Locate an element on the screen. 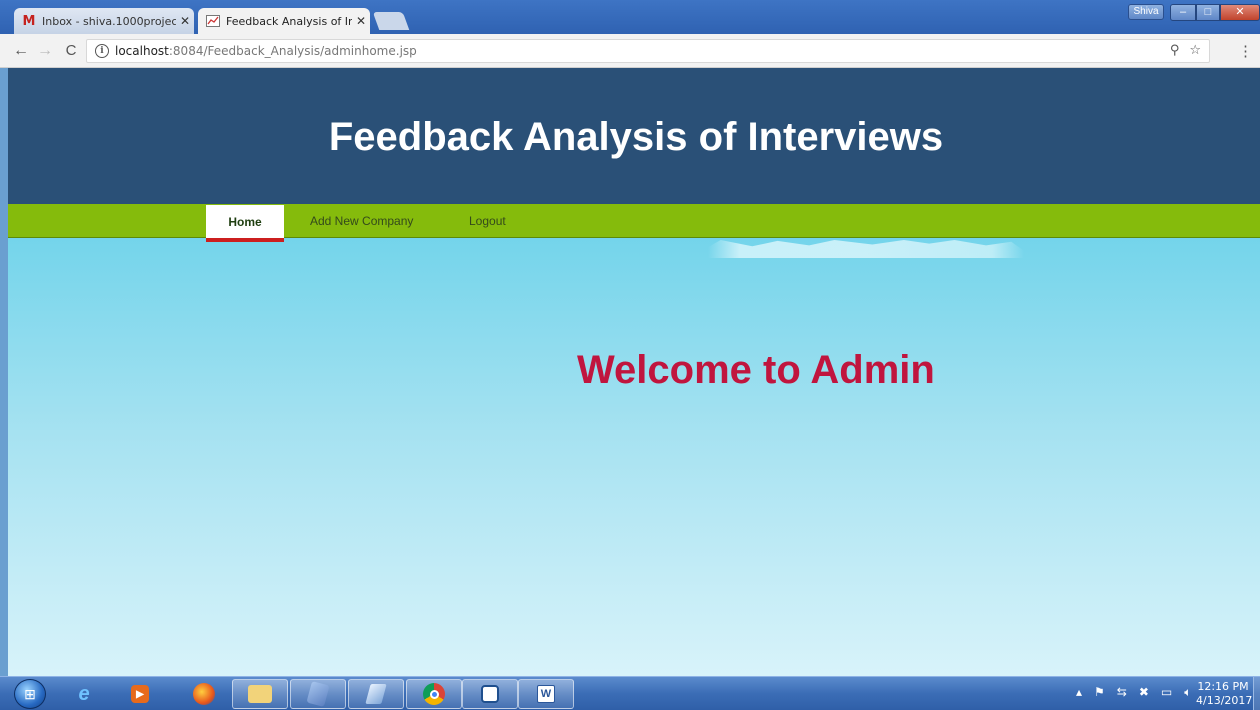 The width and height of the screenshot is (1260, 710). monitor-icon: ▭ is located at coordinates (1166, 692).